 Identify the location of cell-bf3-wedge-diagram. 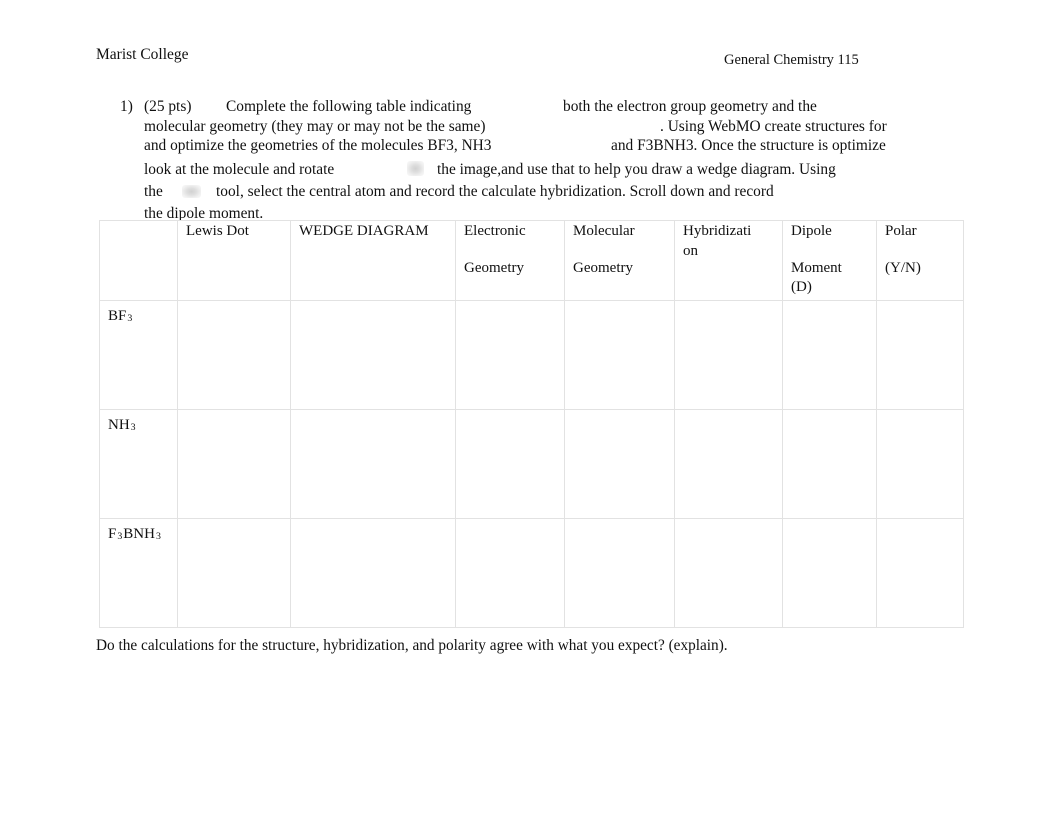
(373, 354).